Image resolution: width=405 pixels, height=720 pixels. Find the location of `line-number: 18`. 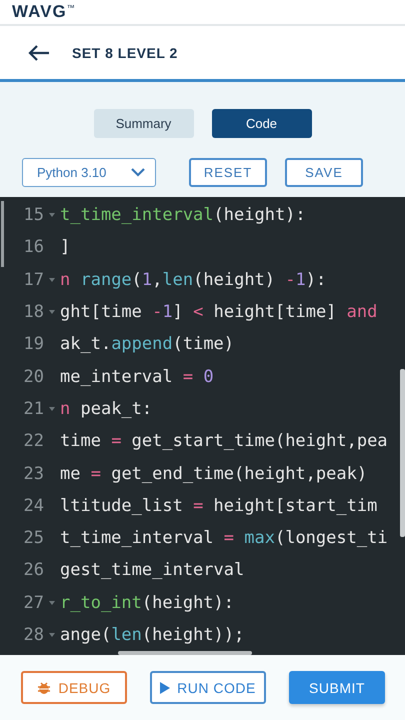

line-number: 18 is located at coordinates (33, 312).